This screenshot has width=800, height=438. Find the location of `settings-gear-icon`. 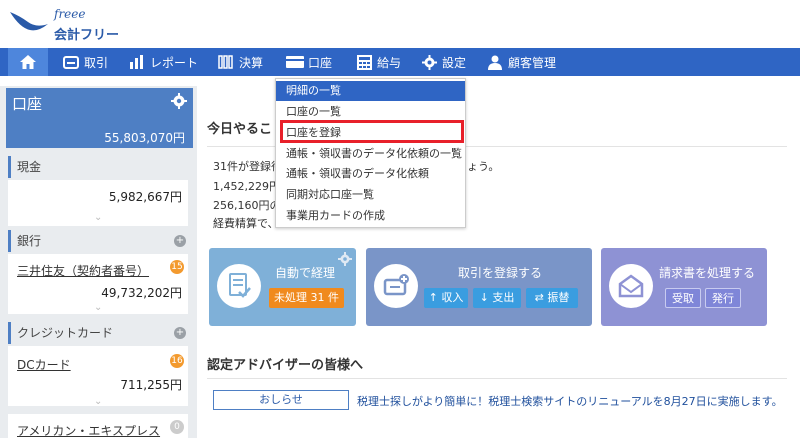

settings-gear-icon is located at coordinates (179, 101).